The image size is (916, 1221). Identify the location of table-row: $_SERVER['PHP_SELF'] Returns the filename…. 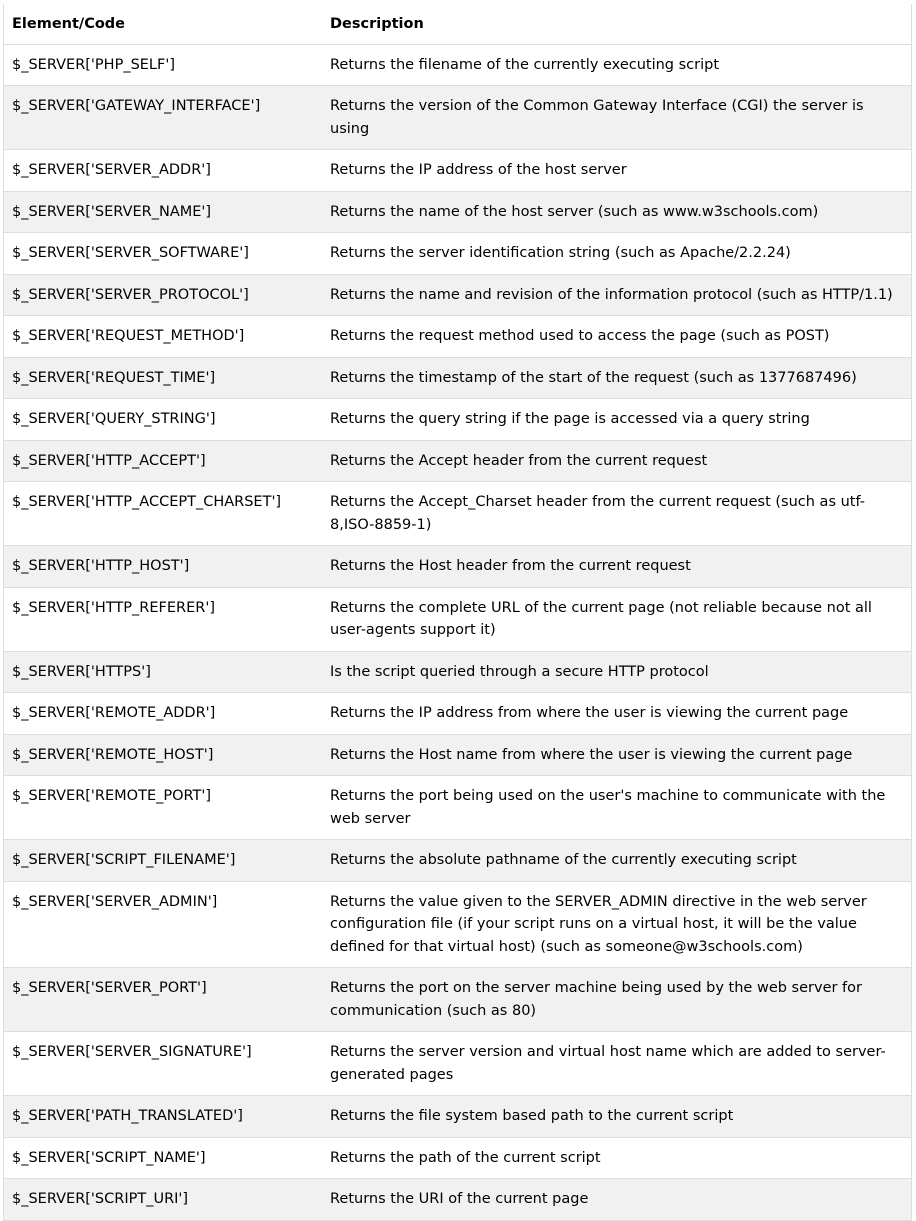
(457, 64).